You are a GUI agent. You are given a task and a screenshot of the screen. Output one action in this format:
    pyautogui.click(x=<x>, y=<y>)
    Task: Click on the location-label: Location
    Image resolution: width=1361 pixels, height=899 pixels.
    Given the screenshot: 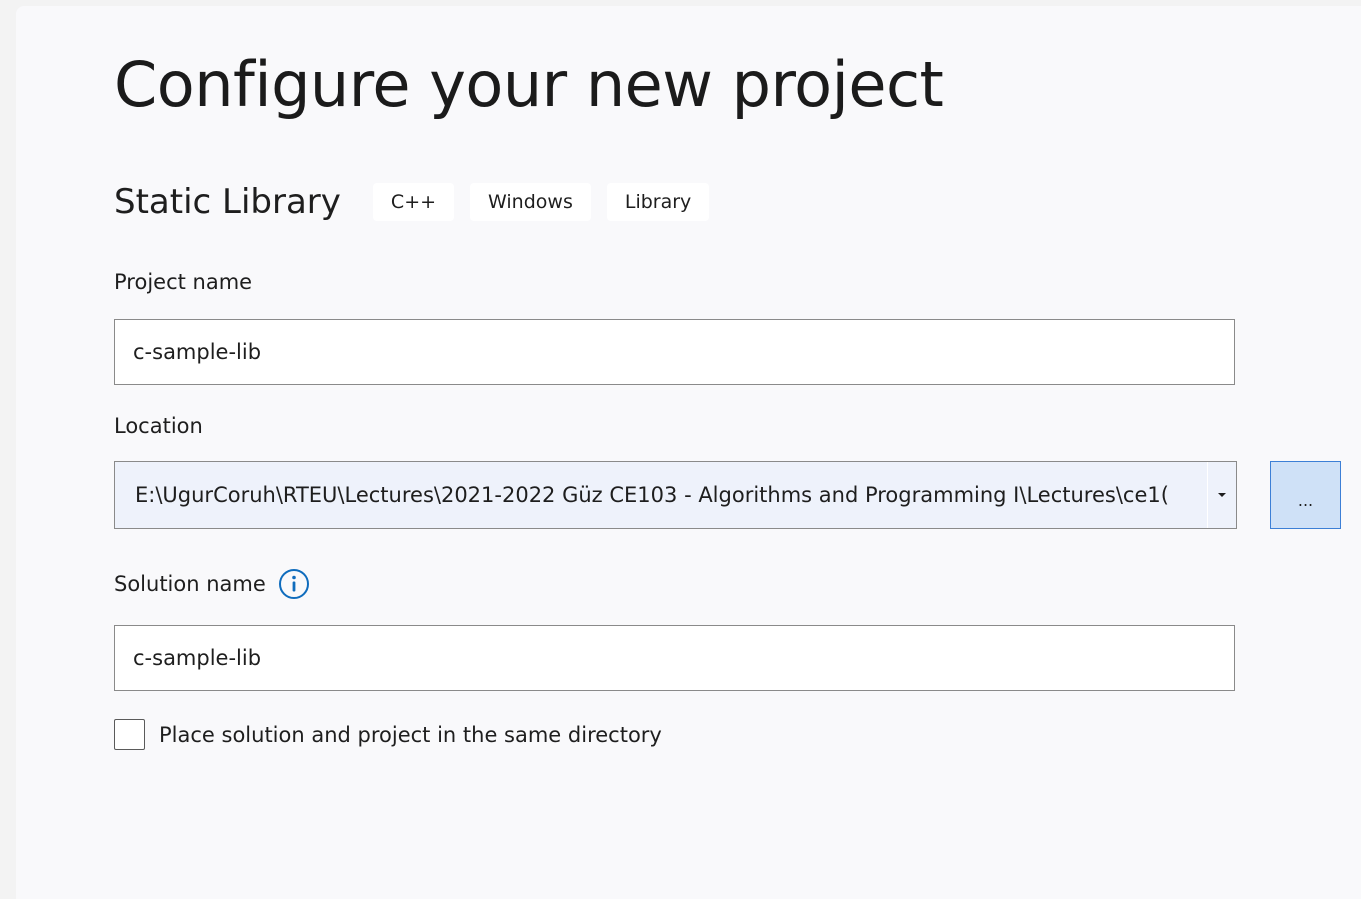 What is the action you would take?
    pyautogui.click(x=158, y=426)
    